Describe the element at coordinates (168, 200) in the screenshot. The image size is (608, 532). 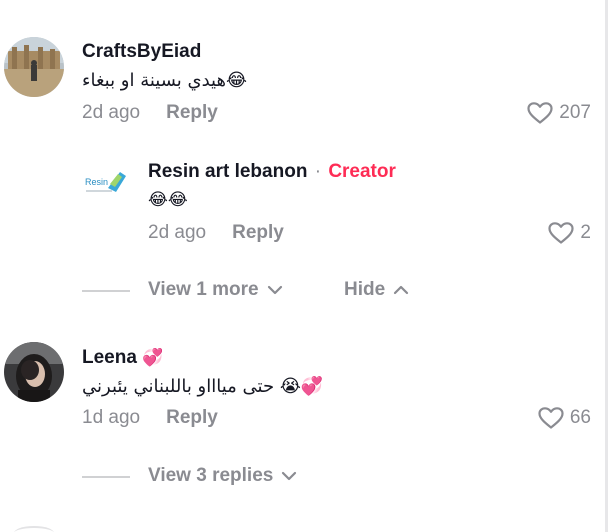
I see `comment-text: 😂😂` at that location.